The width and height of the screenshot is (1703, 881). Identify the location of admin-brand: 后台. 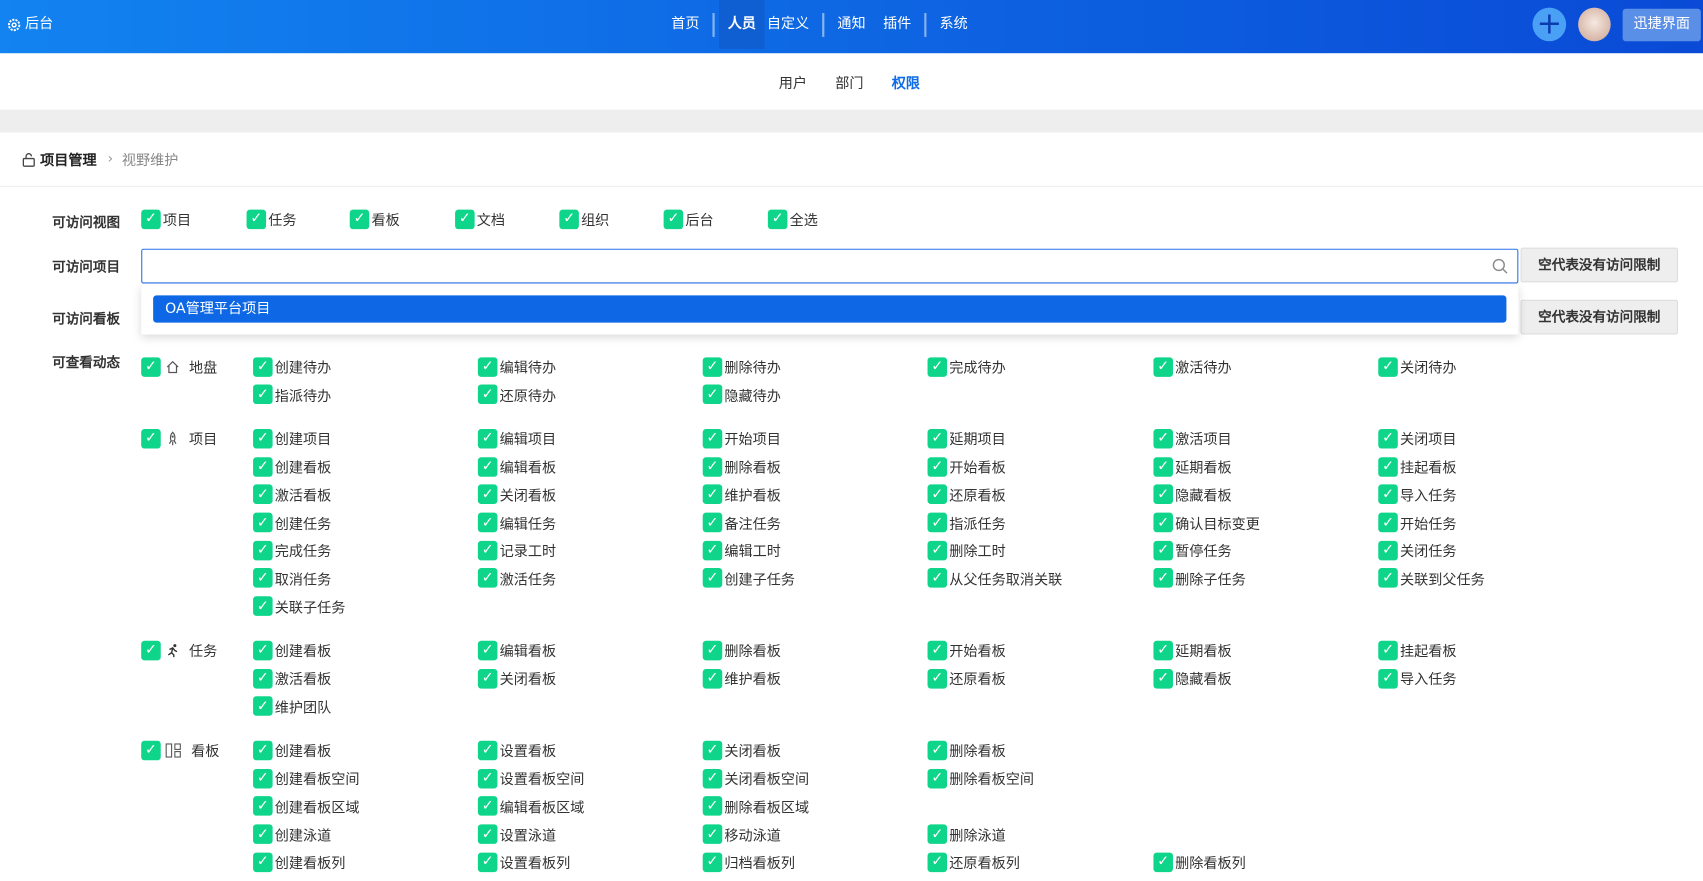
(30, 24).